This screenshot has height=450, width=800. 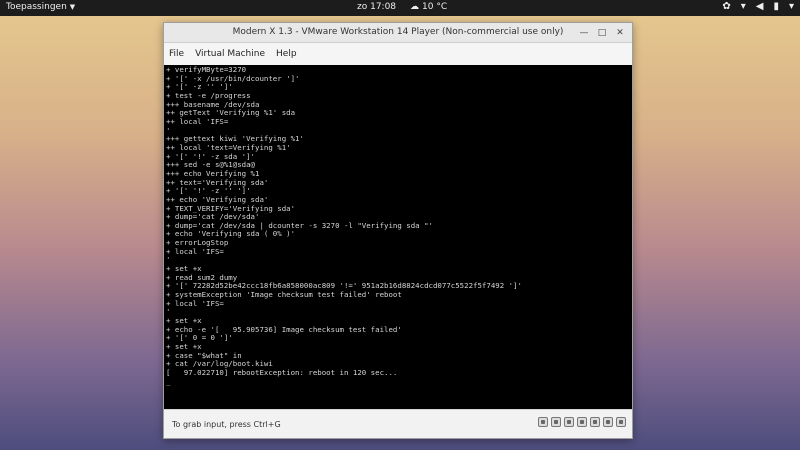 I want to click on cloud-icon: ☁, so click(x=414, y=7).